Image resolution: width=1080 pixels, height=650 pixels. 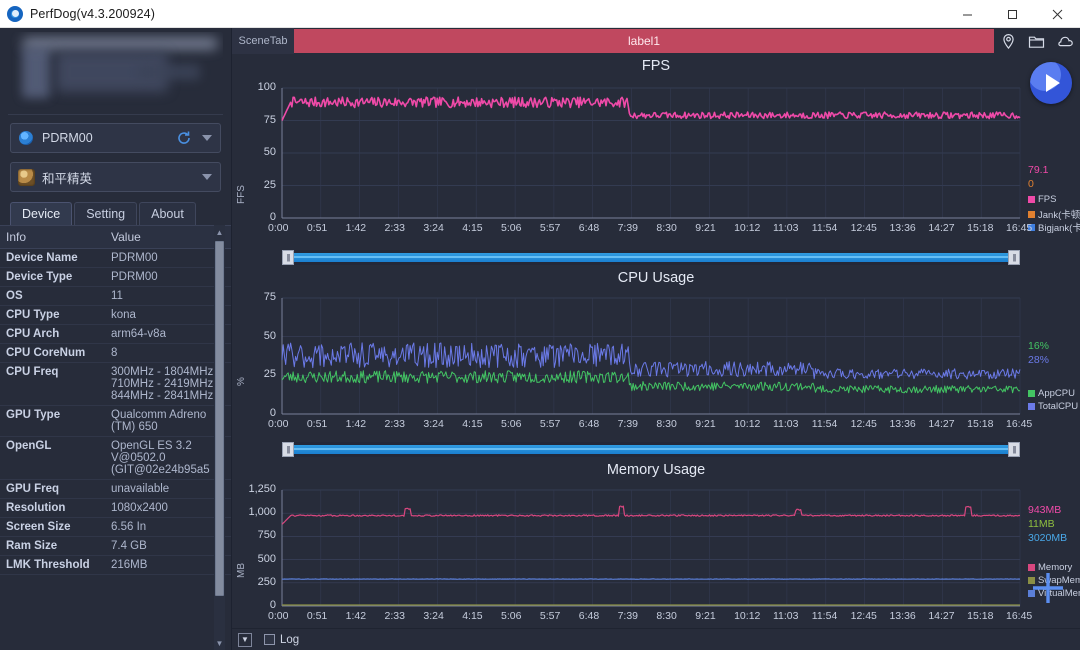 I want to click on scroll-down-icon: ▼, so click(x=219, y=643).